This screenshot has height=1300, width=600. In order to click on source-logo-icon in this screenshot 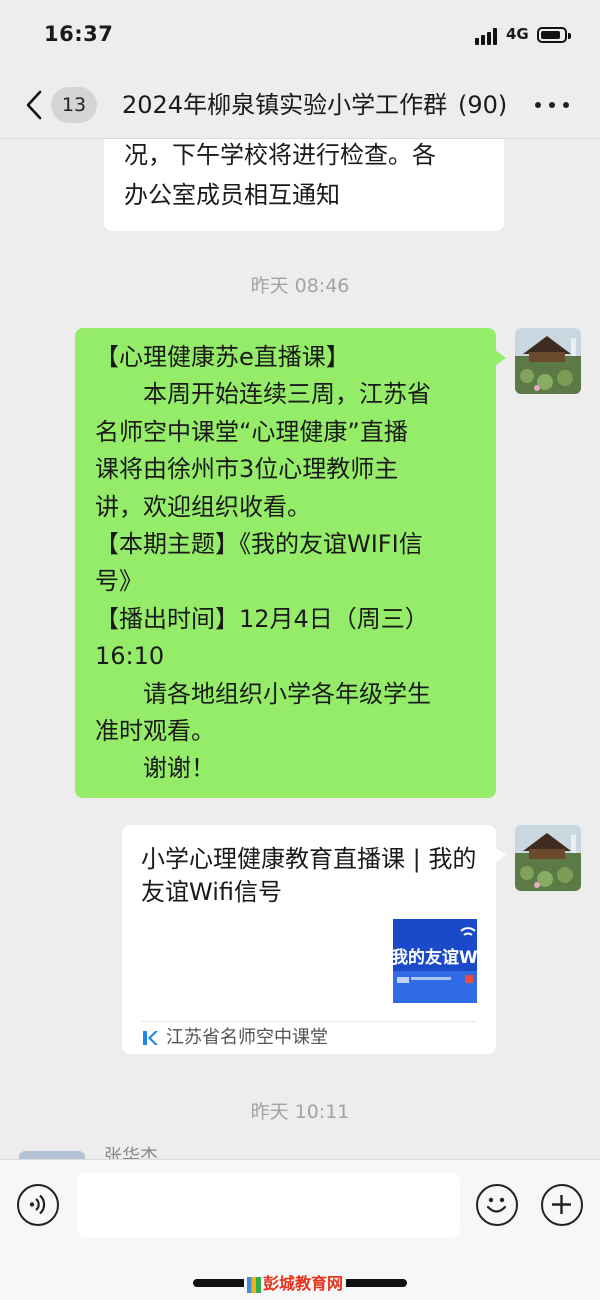, I will do `click(150, 1038)`.